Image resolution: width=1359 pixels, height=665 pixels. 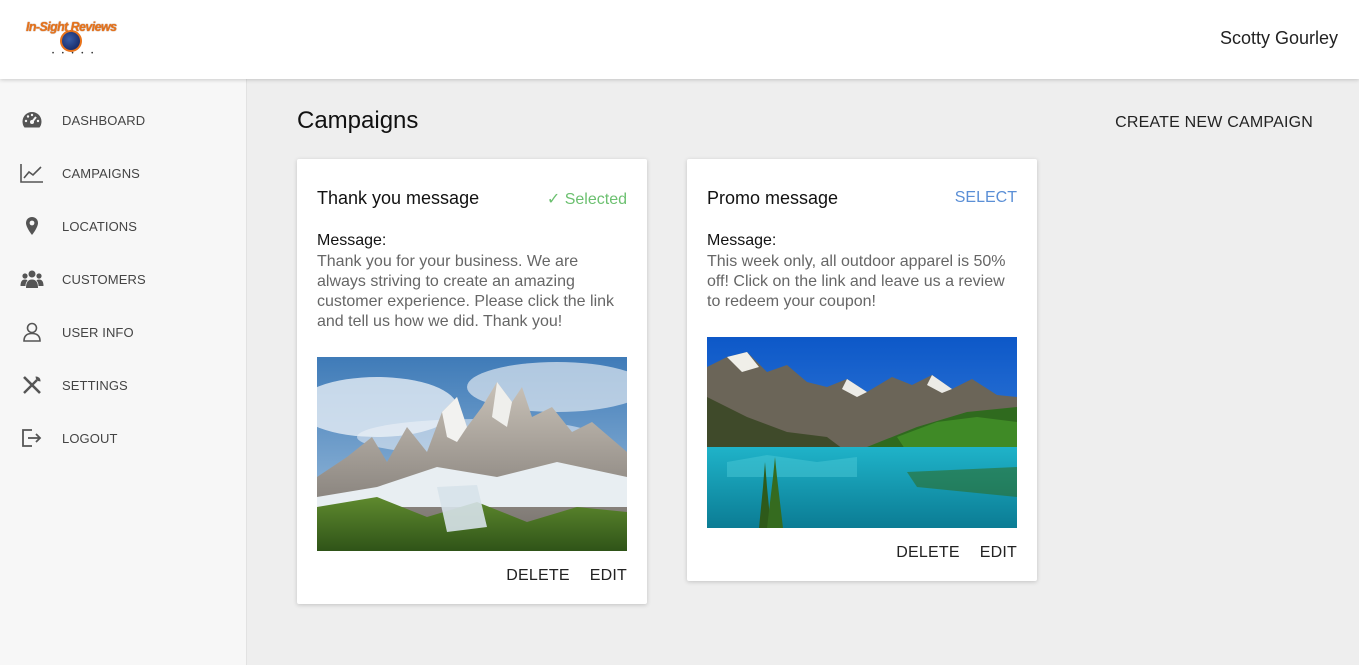 What do you see at coordinates (1214, 123) in the screenshot?
I see `create-campaign-button: CREATE NEW CAMPAIGN` at bounding box center [1214, 123].